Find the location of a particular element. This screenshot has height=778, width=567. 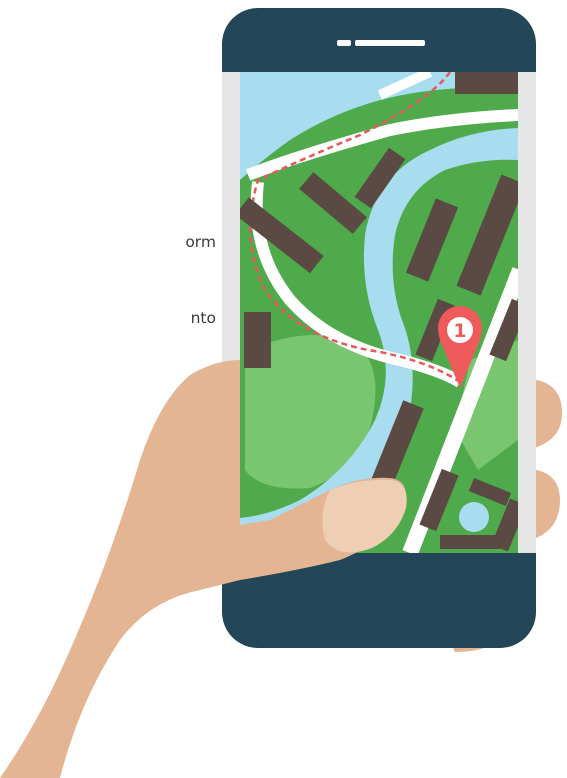

pond is located at coordinates (474, 517).